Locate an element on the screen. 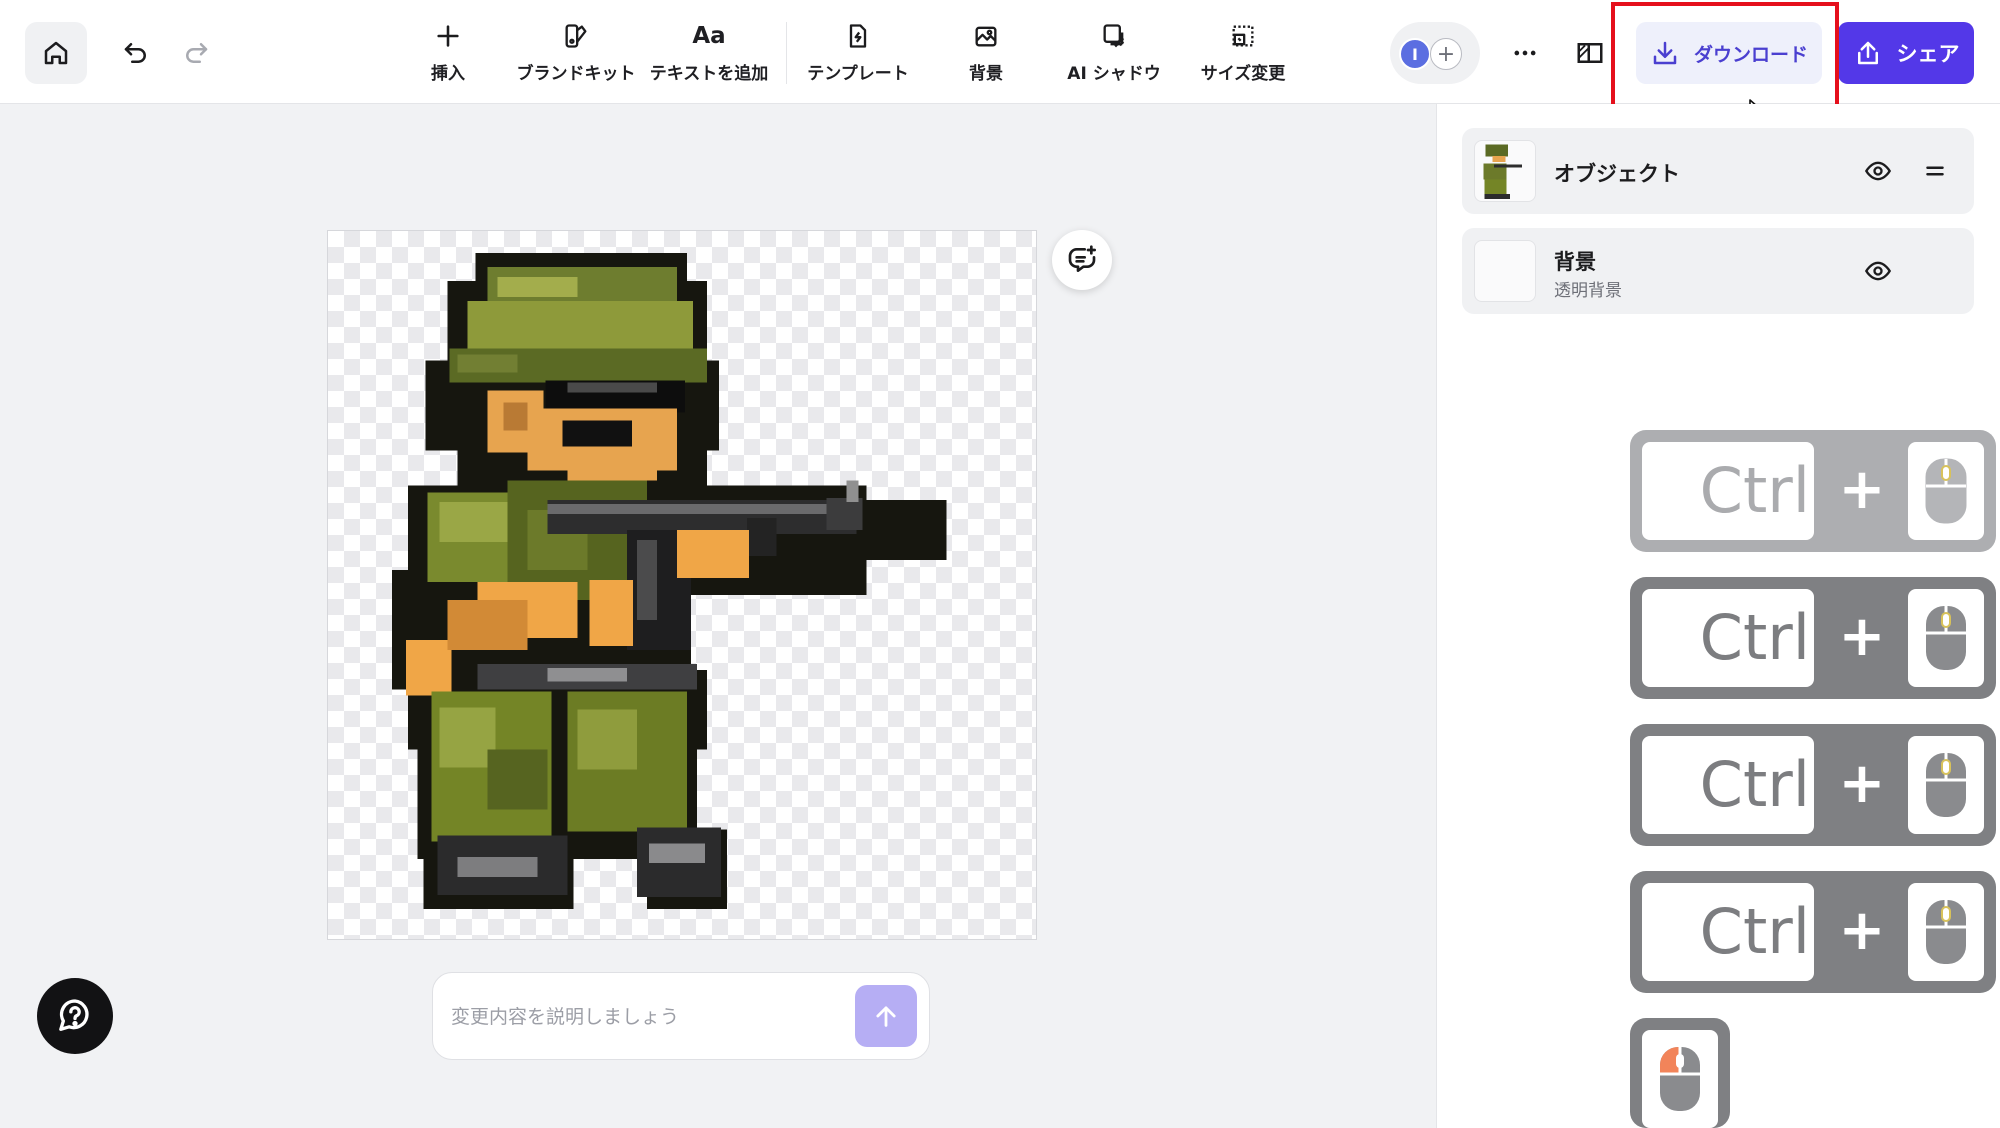 This screenshot has width=2000, height=1128. tool-add-text: Aa テキストを追加 is located at coordinates (709, 53).